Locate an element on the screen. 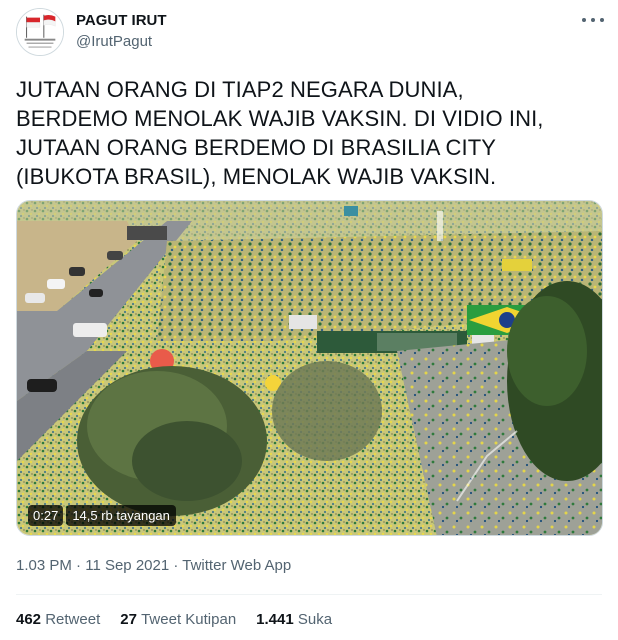 The height and width of the screenshot is (640, 618). retweets-count: 462 is located at coordinates (31, 619).